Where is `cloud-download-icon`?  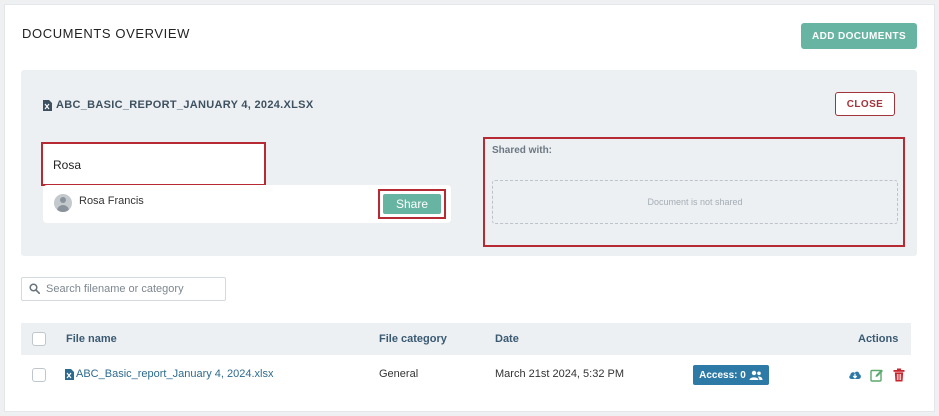
cloud-download-icon is located at coordinates (855, 375).